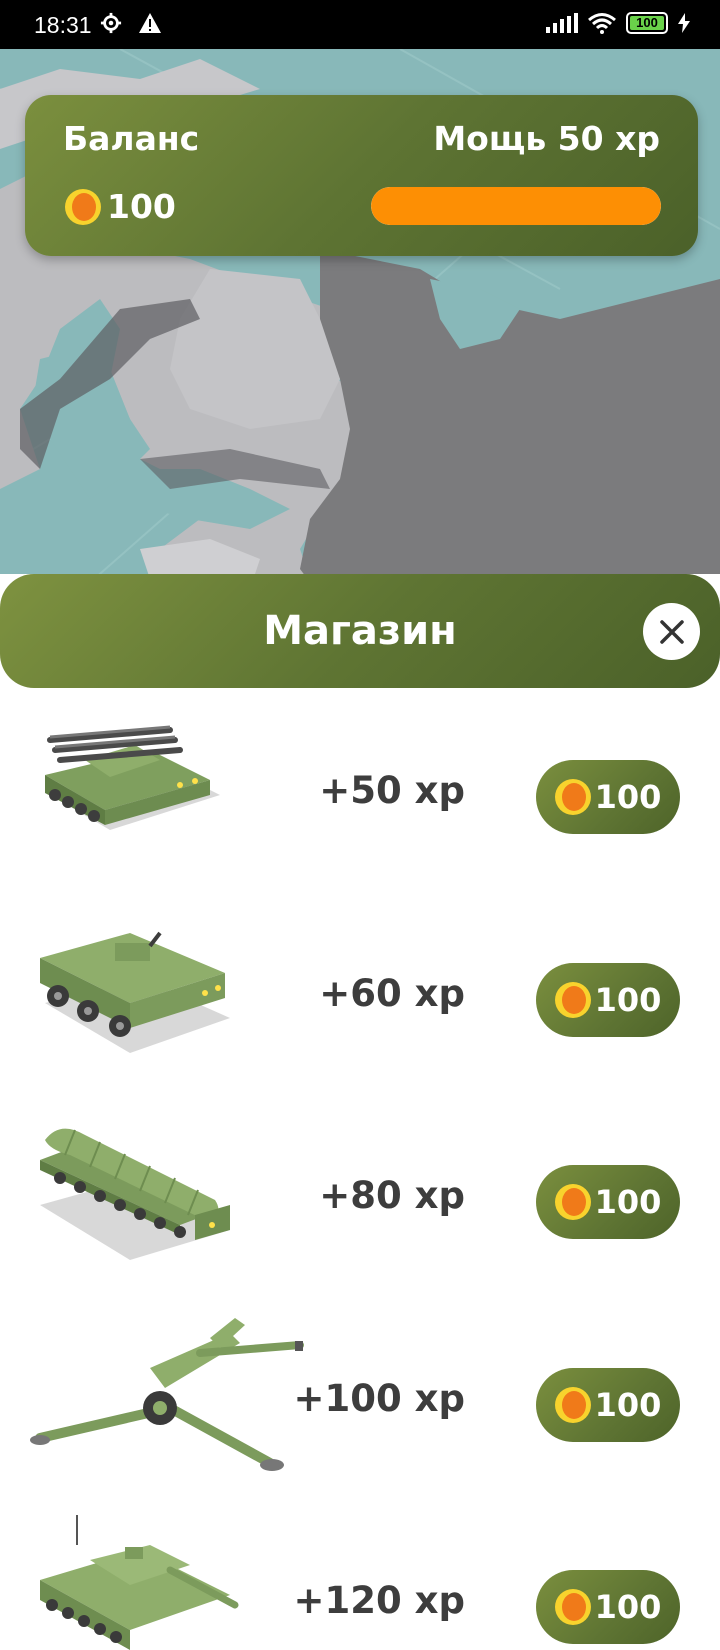 The height and width of the screenshot is (1650, 720). I want to click on missile-transporter-truck-icon, so click(140, 1195).